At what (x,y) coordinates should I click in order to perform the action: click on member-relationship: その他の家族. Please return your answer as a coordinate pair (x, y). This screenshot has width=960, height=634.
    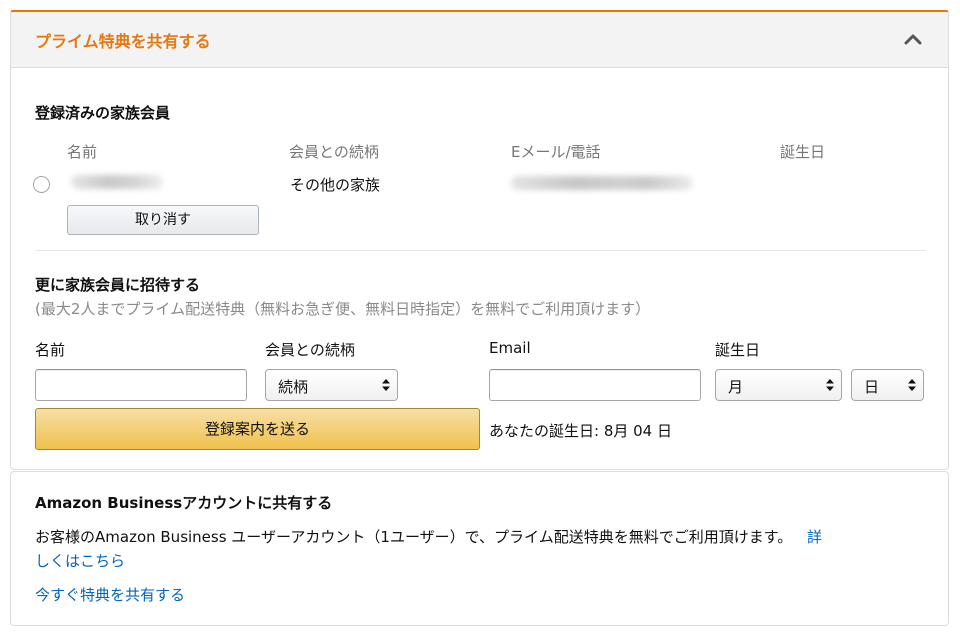
    Looking at the image, I should click on (335, 185).